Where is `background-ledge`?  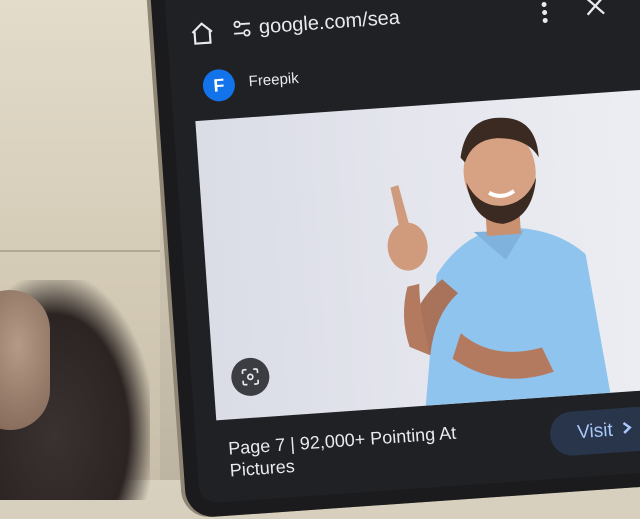
background-ledge is located at coordinates (80, 251).